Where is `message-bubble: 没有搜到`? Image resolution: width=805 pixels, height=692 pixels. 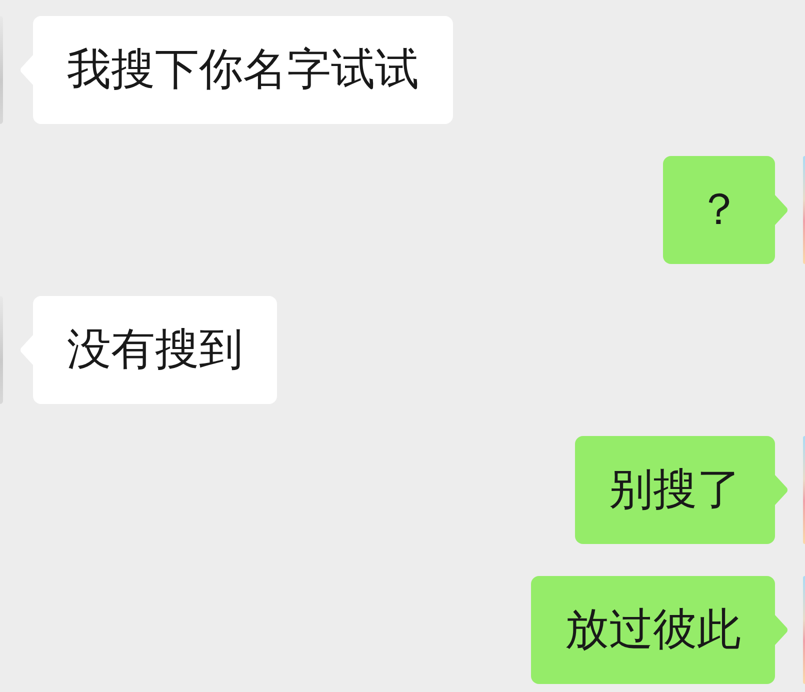 message-bubble: 没有搜到 is located at coordinates (155, 350).